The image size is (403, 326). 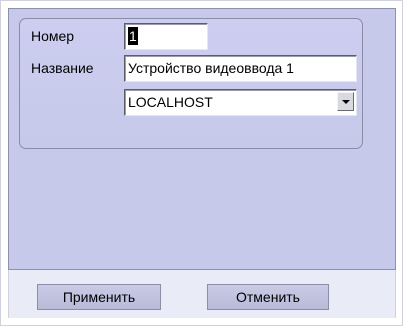 I want to click on dialog-footer: Применить Отменить, so click(x=202, y=294).